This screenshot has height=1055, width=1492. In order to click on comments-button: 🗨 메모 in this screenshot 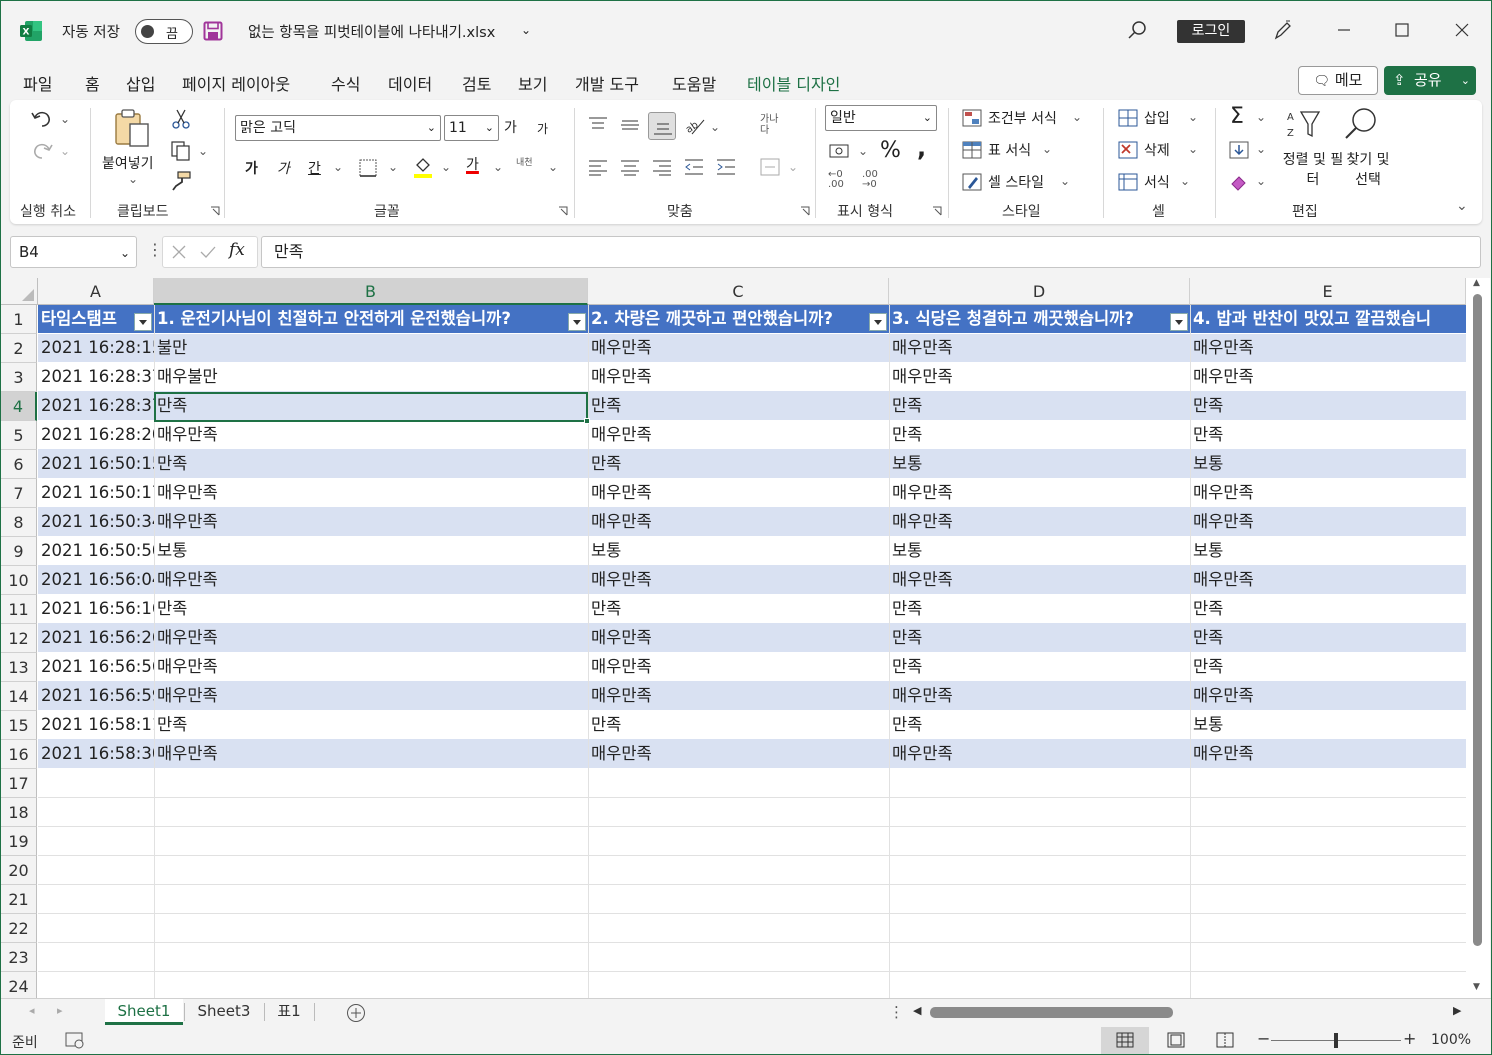, I will do `click(1338, 80)`.